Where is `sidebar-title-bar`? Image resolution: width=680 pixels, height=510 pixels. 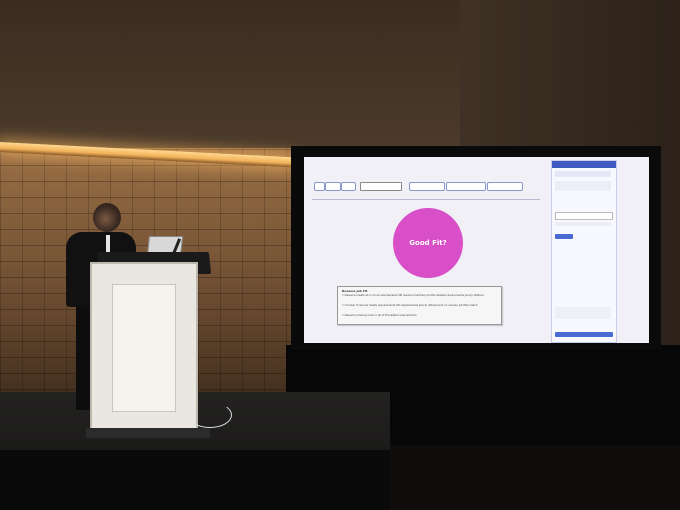 sidebar-title-bar is located at coordinates (583, 174).